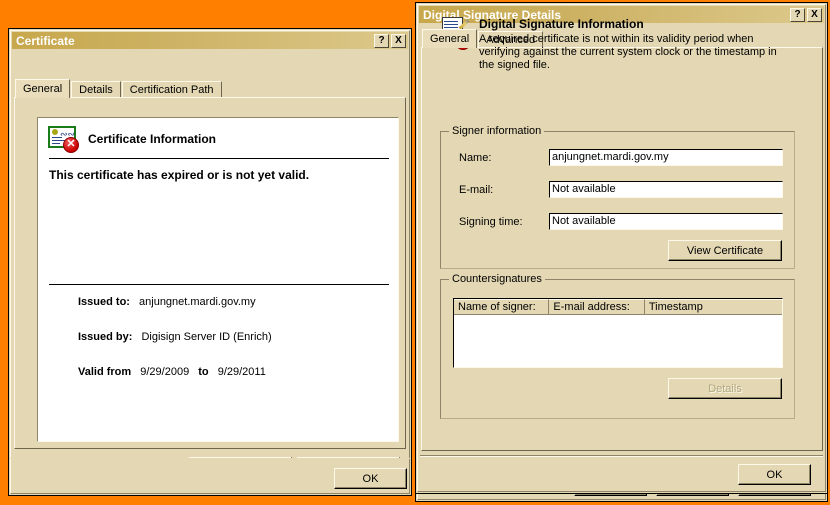  I want to click on field-validity: Valid from 9/29/2009 to 9/29/2011, so click(175, 372).